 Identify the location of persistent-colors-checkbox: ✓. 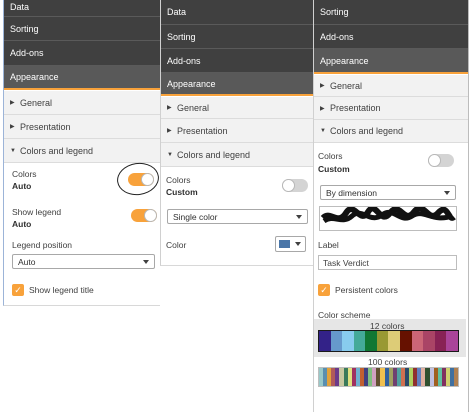
(324, 290).